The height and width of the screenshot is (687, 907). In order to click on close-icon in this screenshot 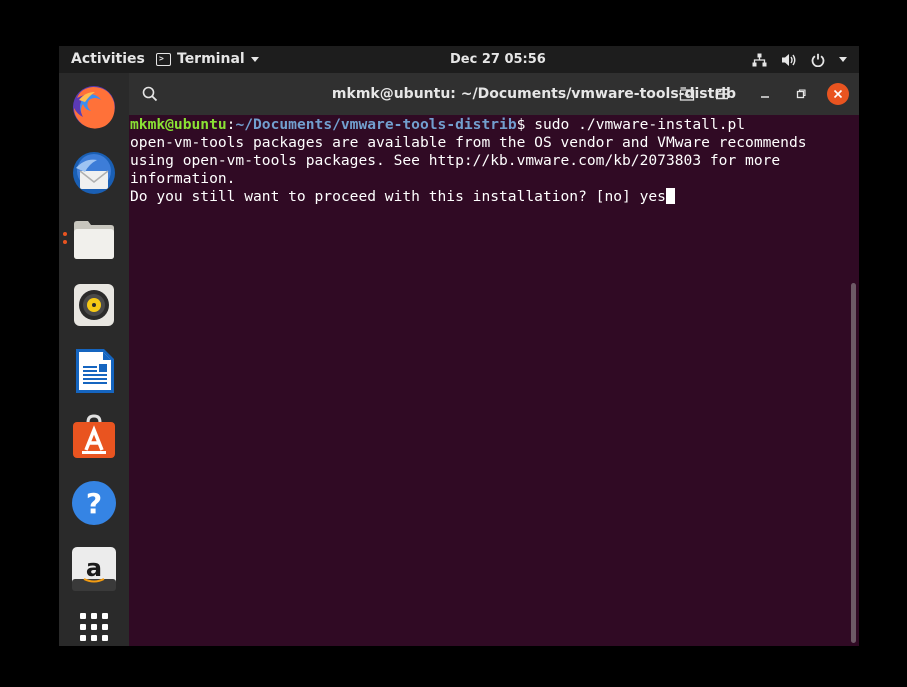, I will do `click(838, 94)`.